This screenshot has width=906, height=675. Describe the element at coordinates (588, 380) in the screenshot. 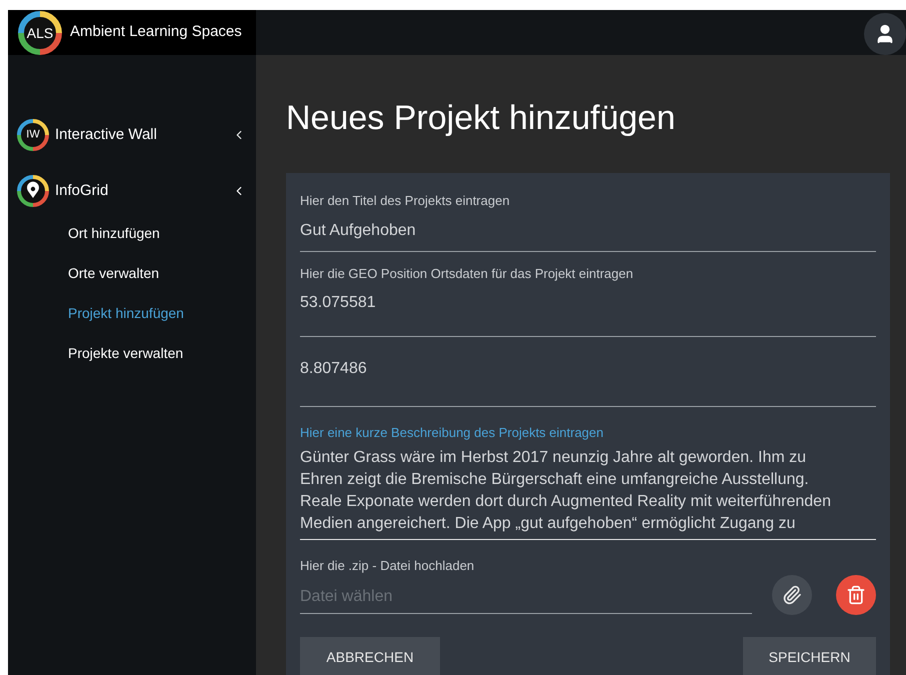

I see `input-field: 8.807486` at that location.